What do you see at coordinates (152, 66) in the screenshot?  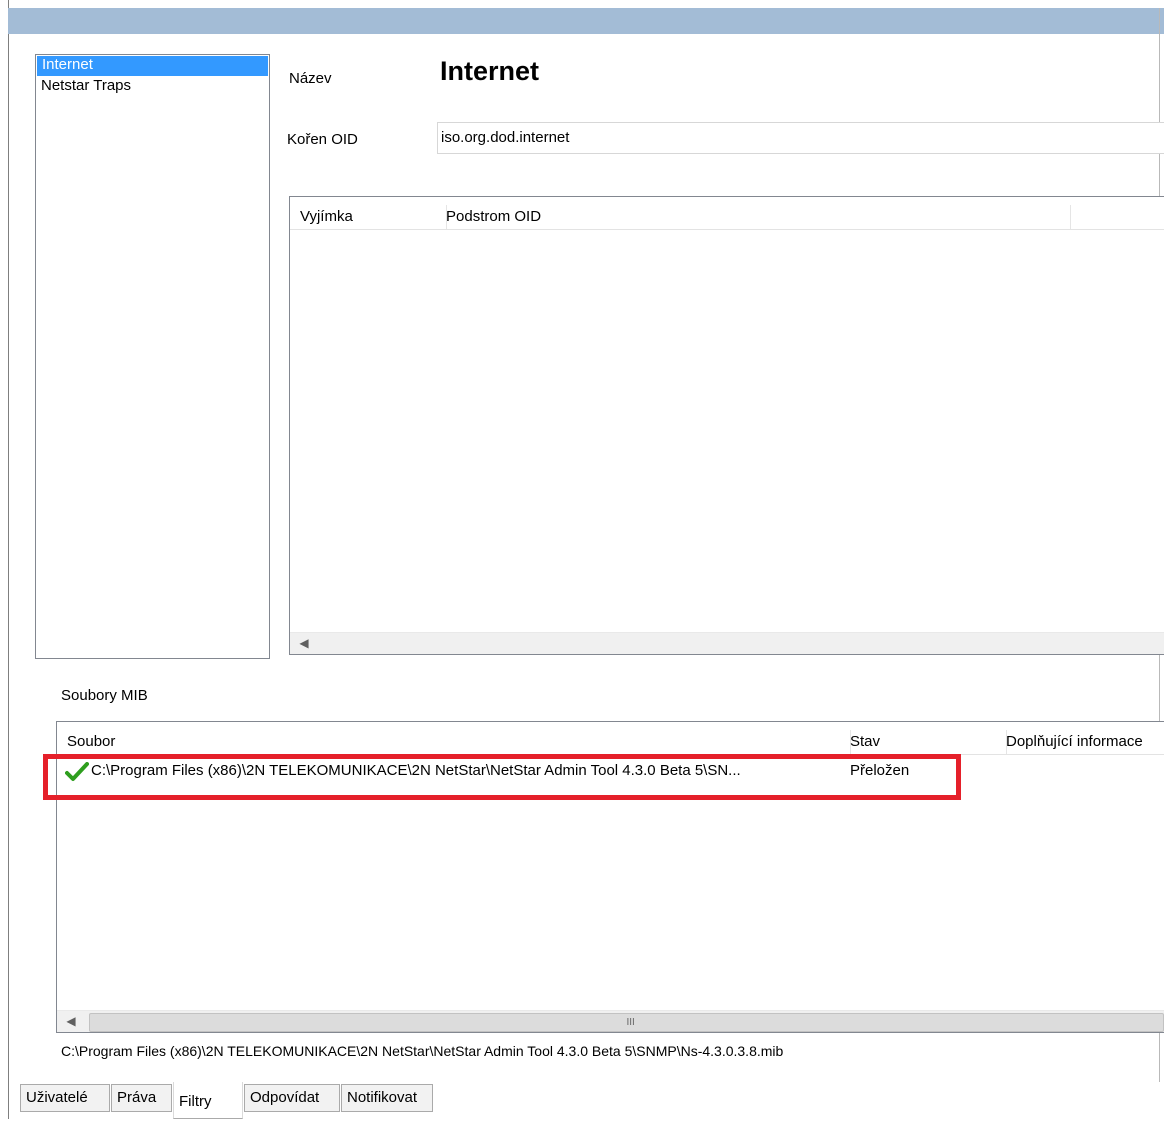 I see `filter-item-internet: Internet` at bounding box center [152, 66].